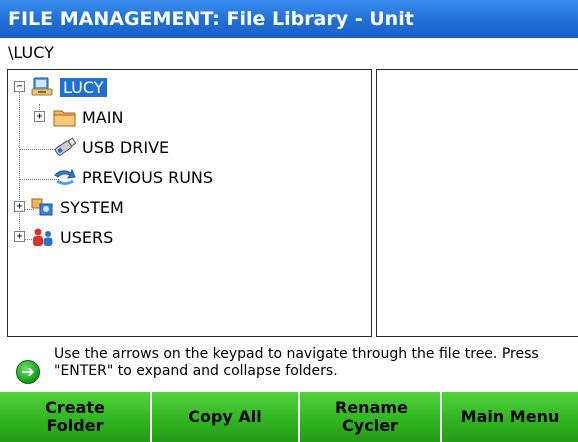 The height and width of the screenshot is (442, 578). What do you see at coordinates (87, 237) in the screenshot?
I see `tree-item-label: USERS` at bounding box center [87, 237].